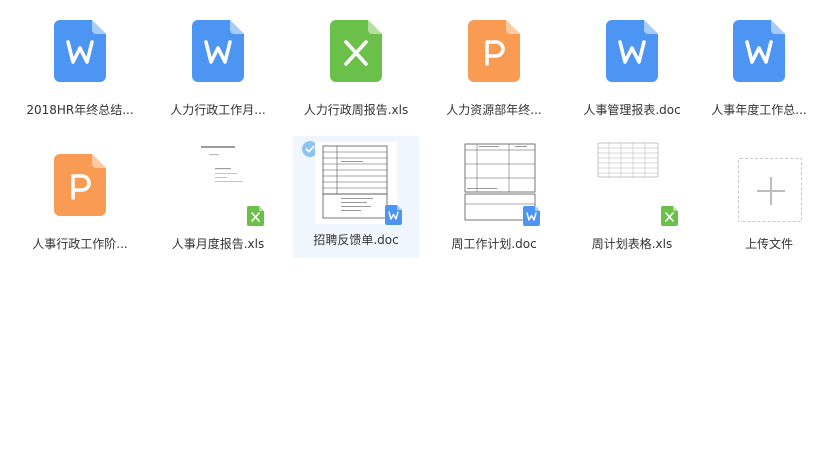 The height and width of the screenshot is (451, 825). Describe the element at coordinates (632, 110) in the screenshot. I see `file-name: 人事管理报表.doc` at that location.